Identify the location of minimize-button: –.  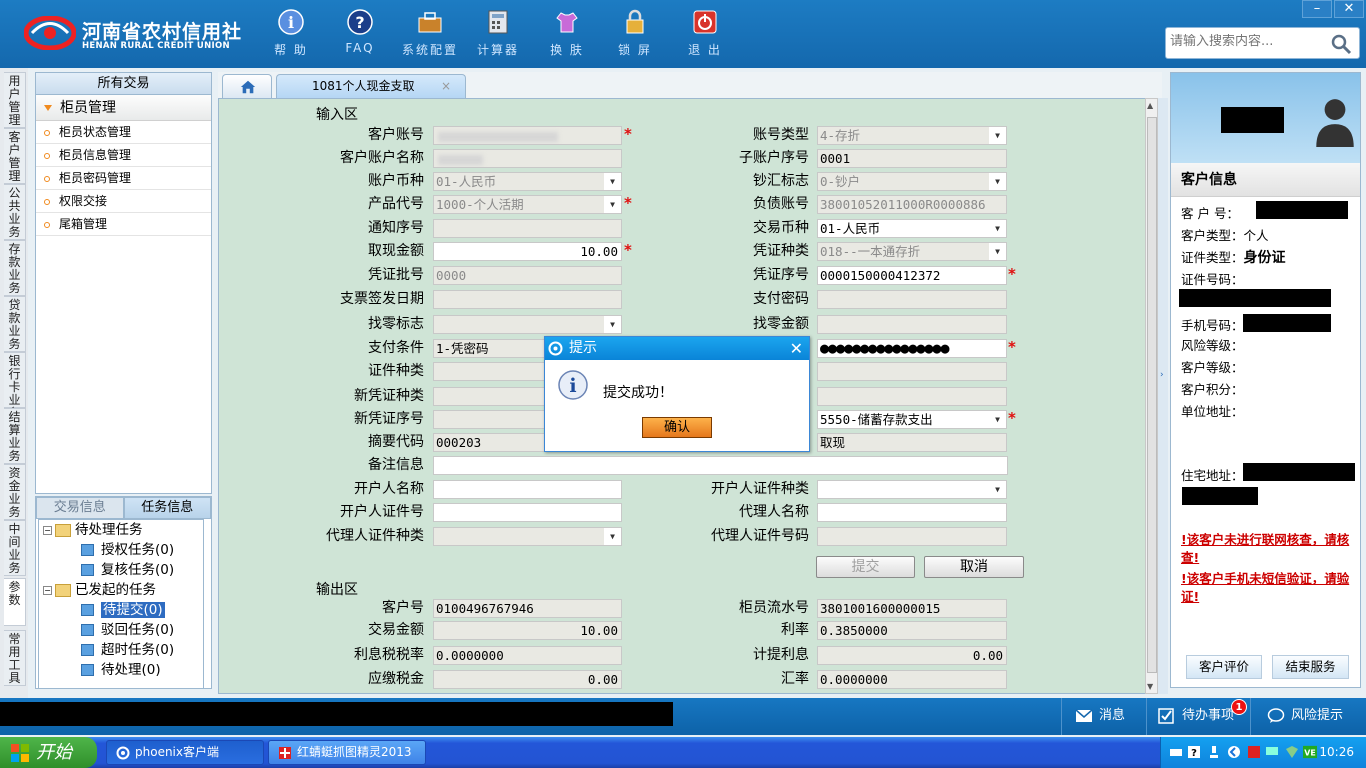
(1317, 9).